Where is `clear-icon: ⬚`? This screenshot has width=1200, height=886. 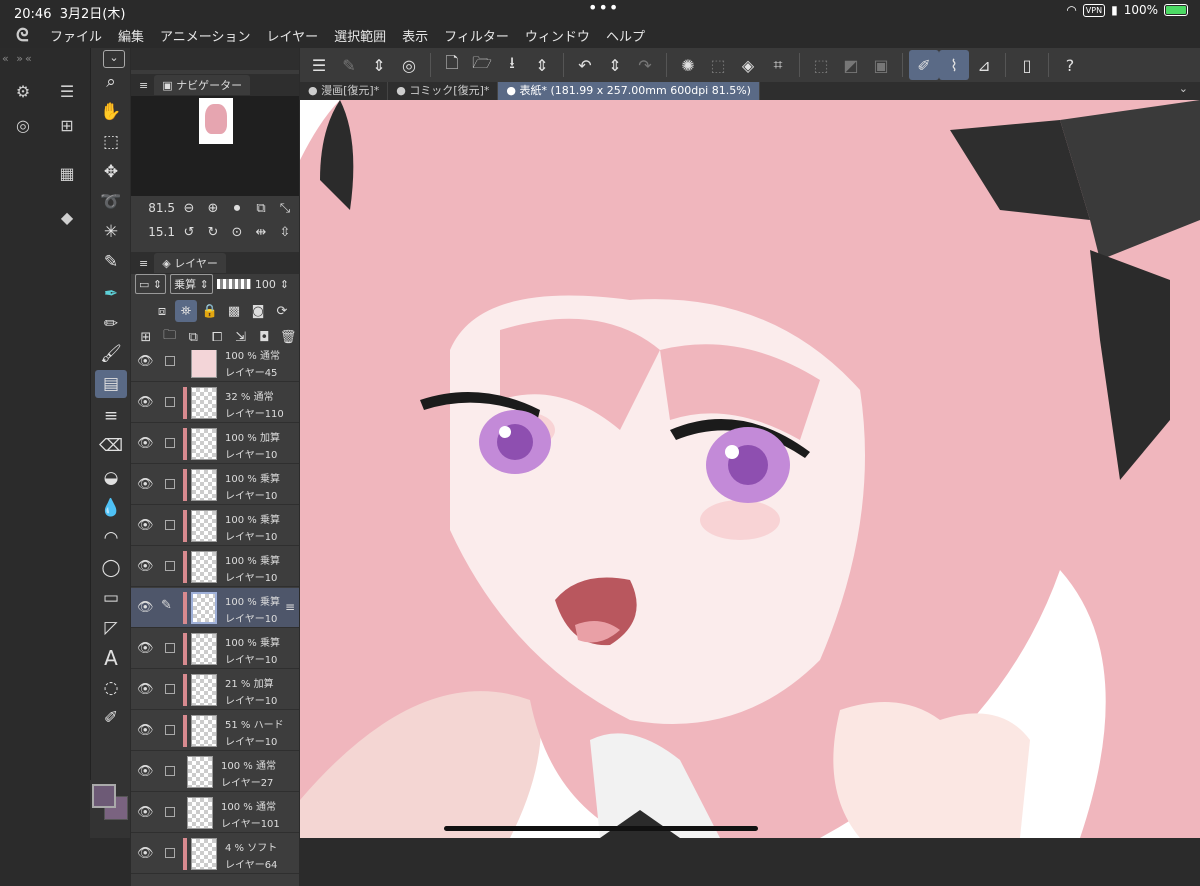
clear-icon: ⬚ is located at coordinates (718, 65).